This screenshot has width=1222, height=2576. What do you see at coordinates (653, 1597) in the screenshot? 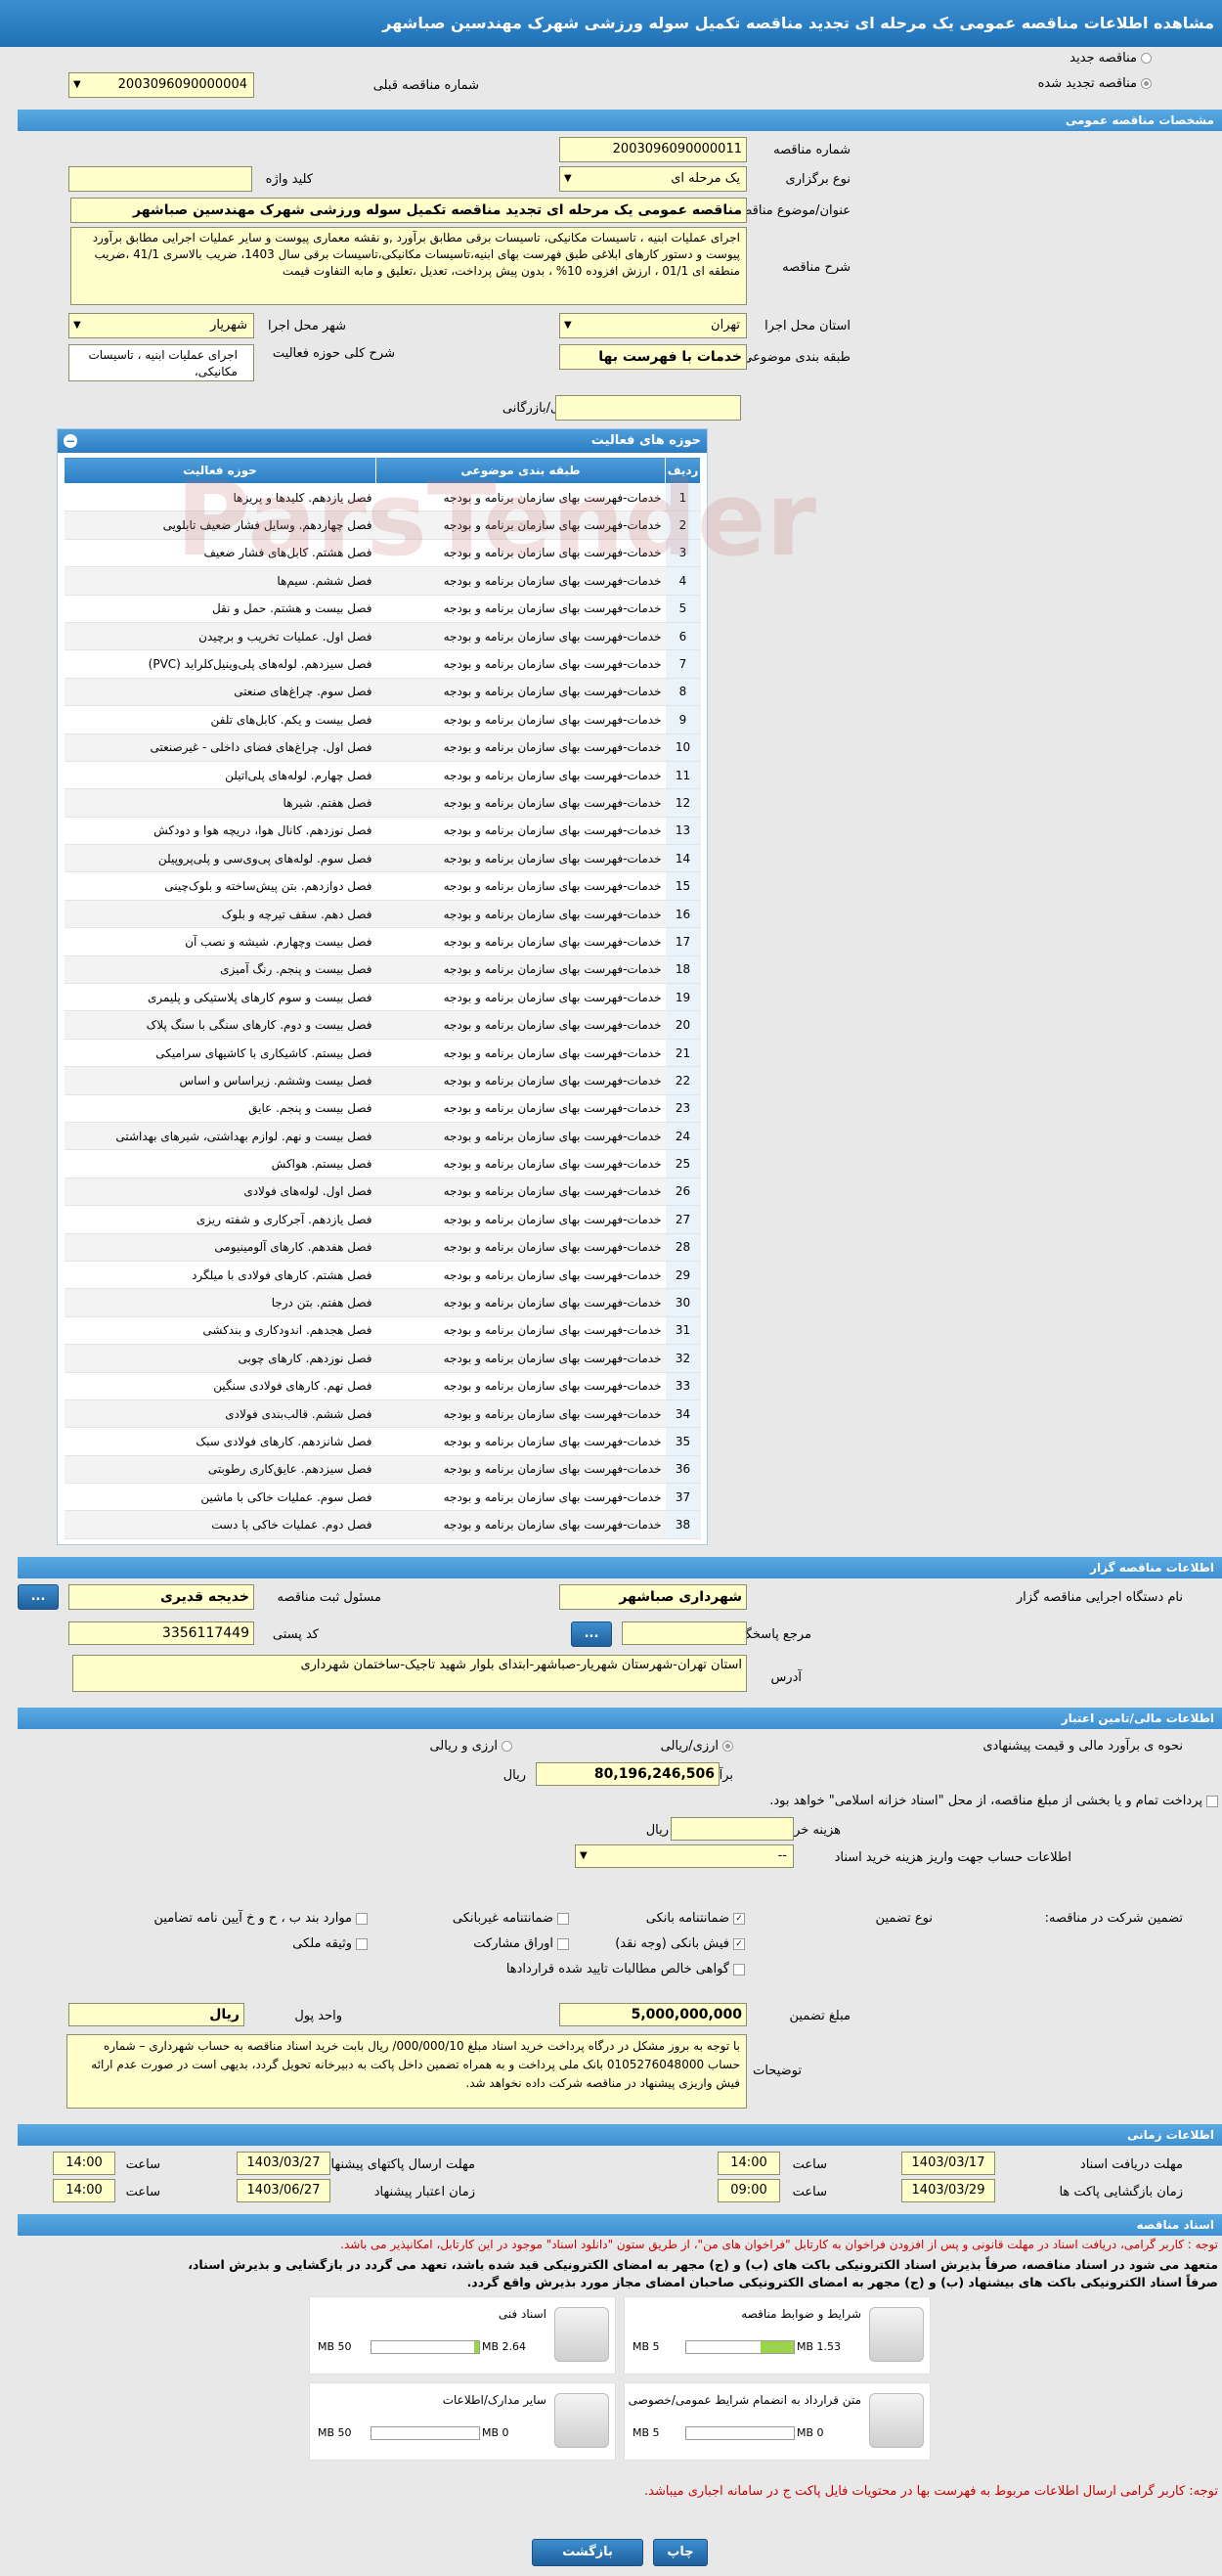
I see `org-field: شهرداری صباشهر` at bounding box center [653, 1597].